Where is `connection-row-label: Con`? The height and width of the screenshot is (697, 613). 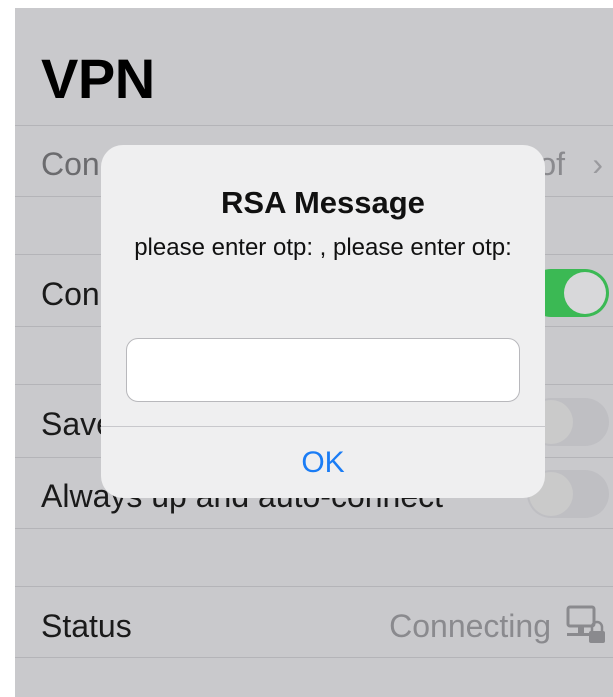 connection-row-label: Con is located at coordinates (70, 164).